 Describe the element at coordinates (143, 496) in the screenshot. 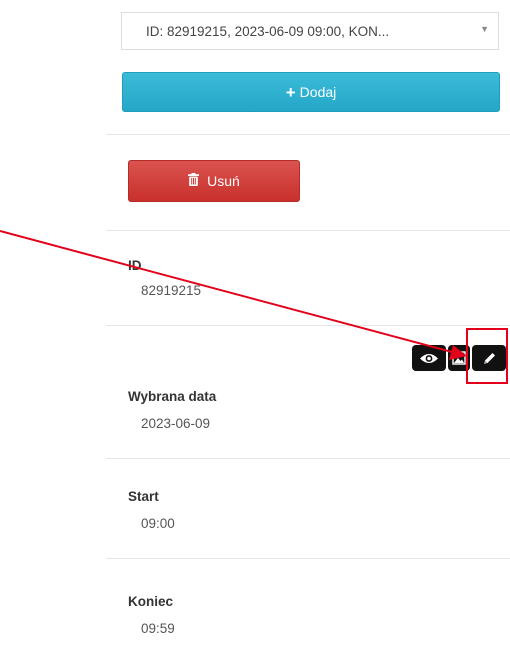

I see `start-label: Start` at that location.